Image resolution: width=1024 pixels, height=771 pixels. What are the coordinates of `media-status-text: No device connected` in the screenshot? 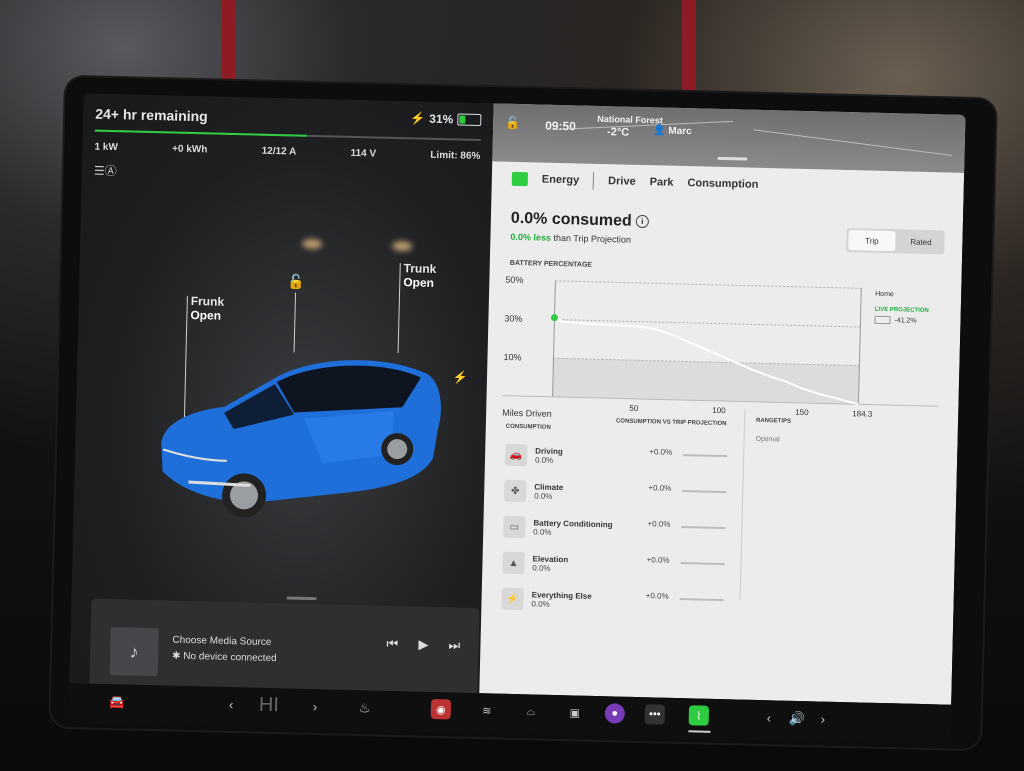 It's located at (230, 657).